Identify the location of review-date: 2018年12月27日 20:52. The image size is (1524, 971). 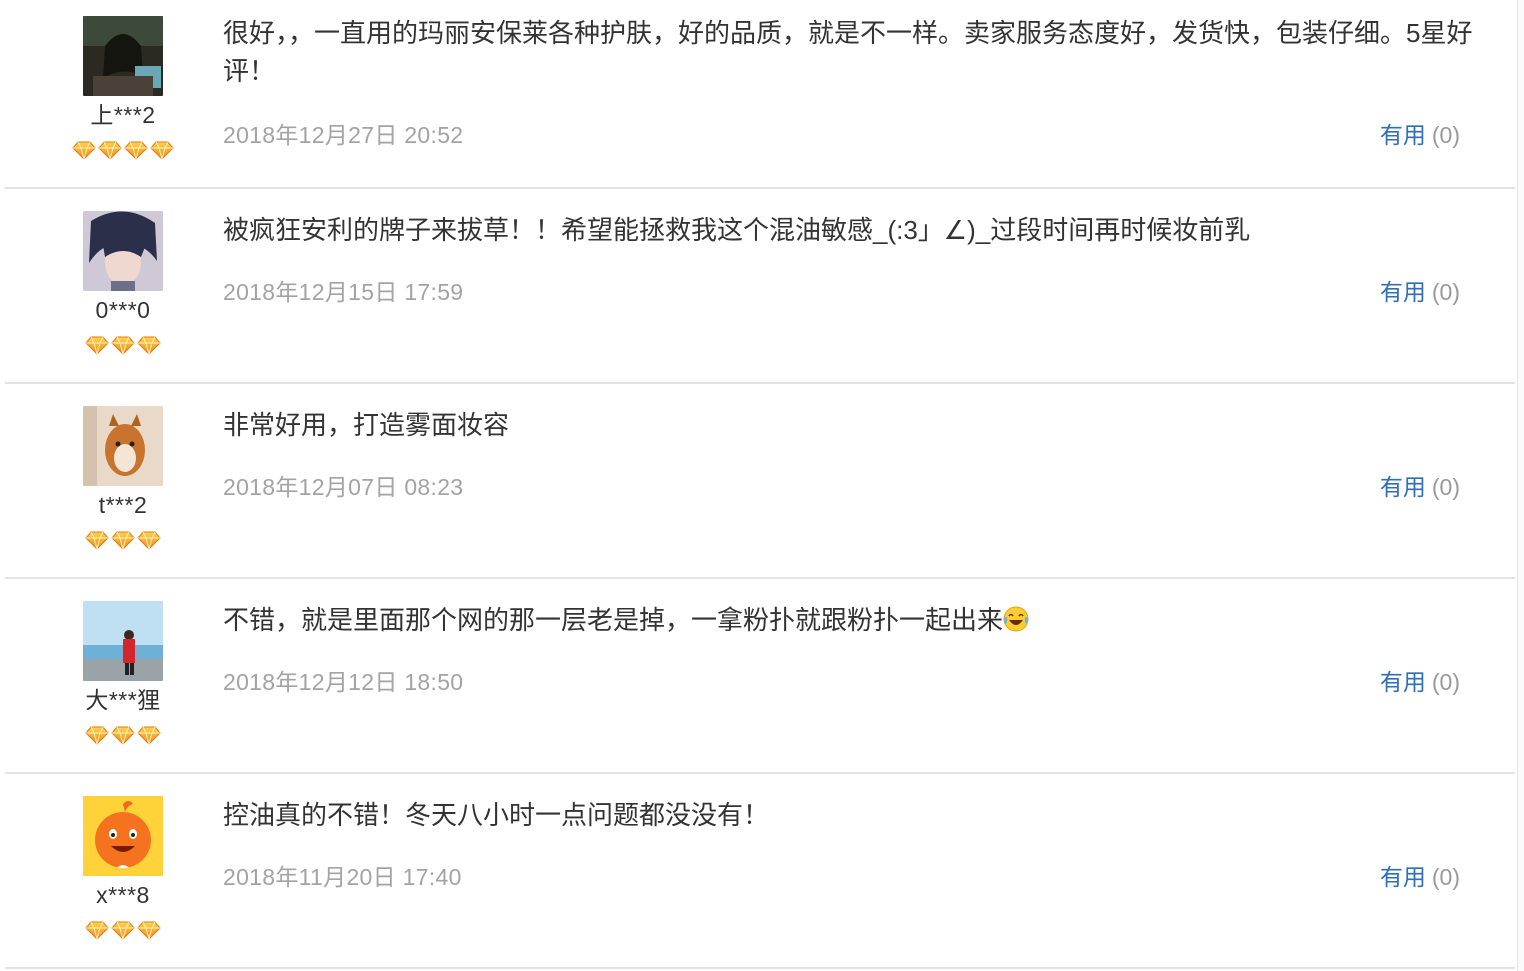
(343, 135).